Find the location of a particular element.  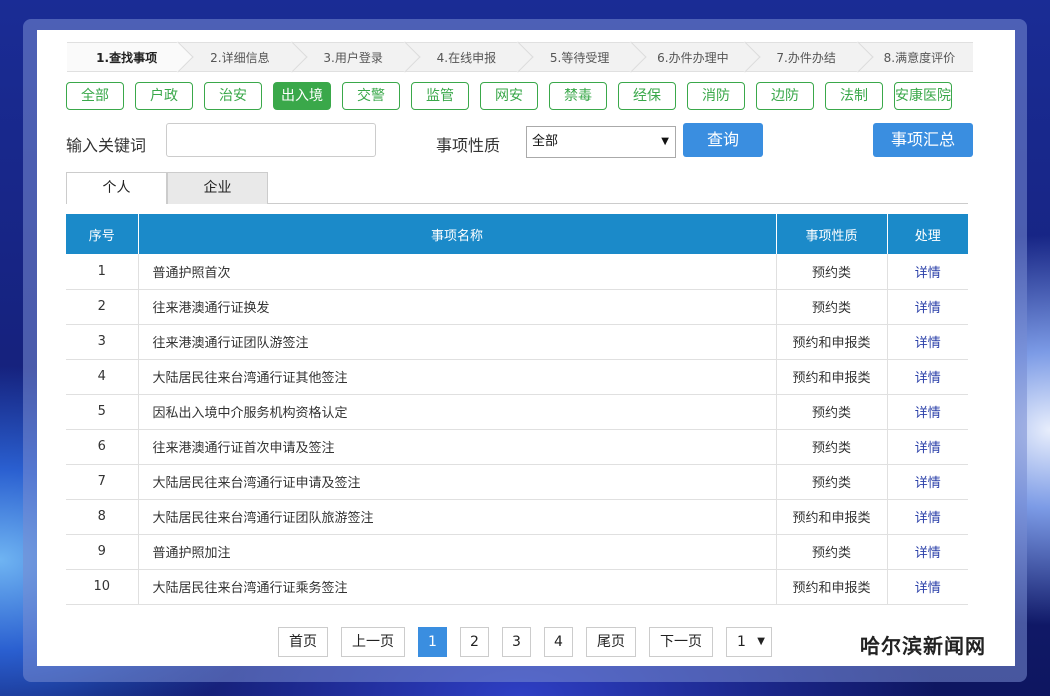

header-action: 处理 is located at coordinates (927, 234).